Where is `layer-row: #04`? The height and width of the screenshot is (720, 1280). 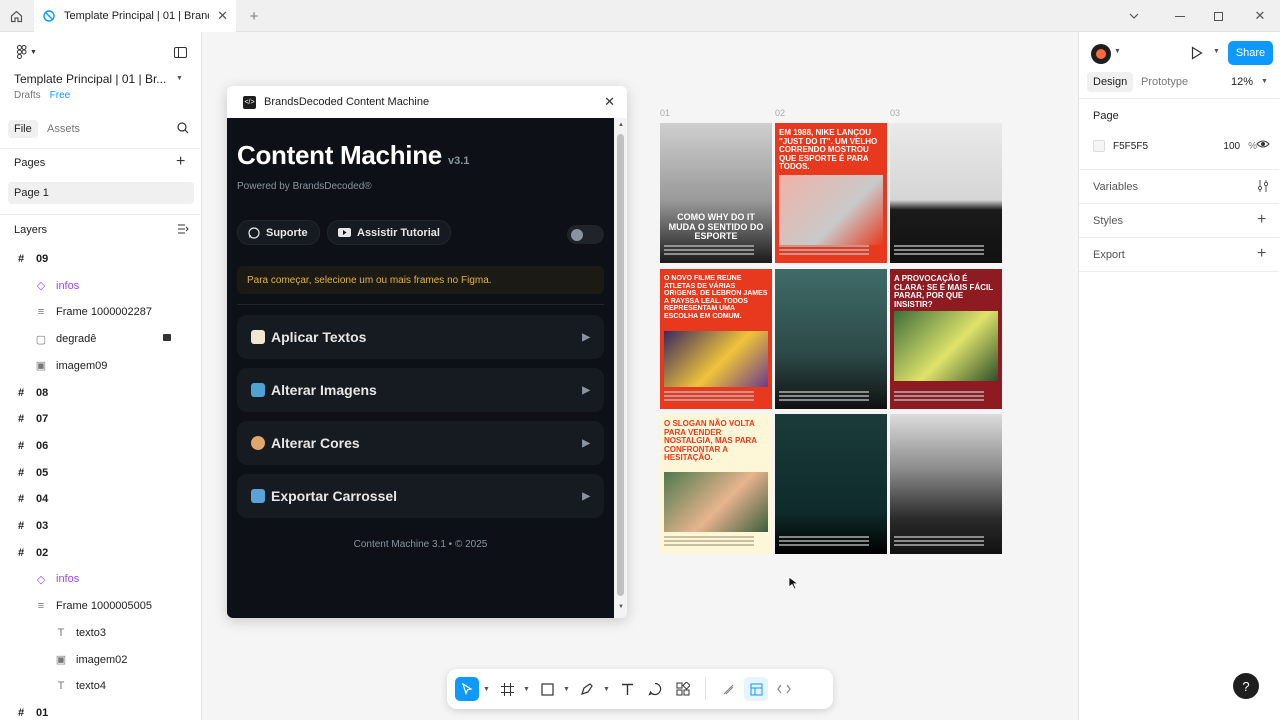 layer-row: #04 is located at coordinates (100, 499).